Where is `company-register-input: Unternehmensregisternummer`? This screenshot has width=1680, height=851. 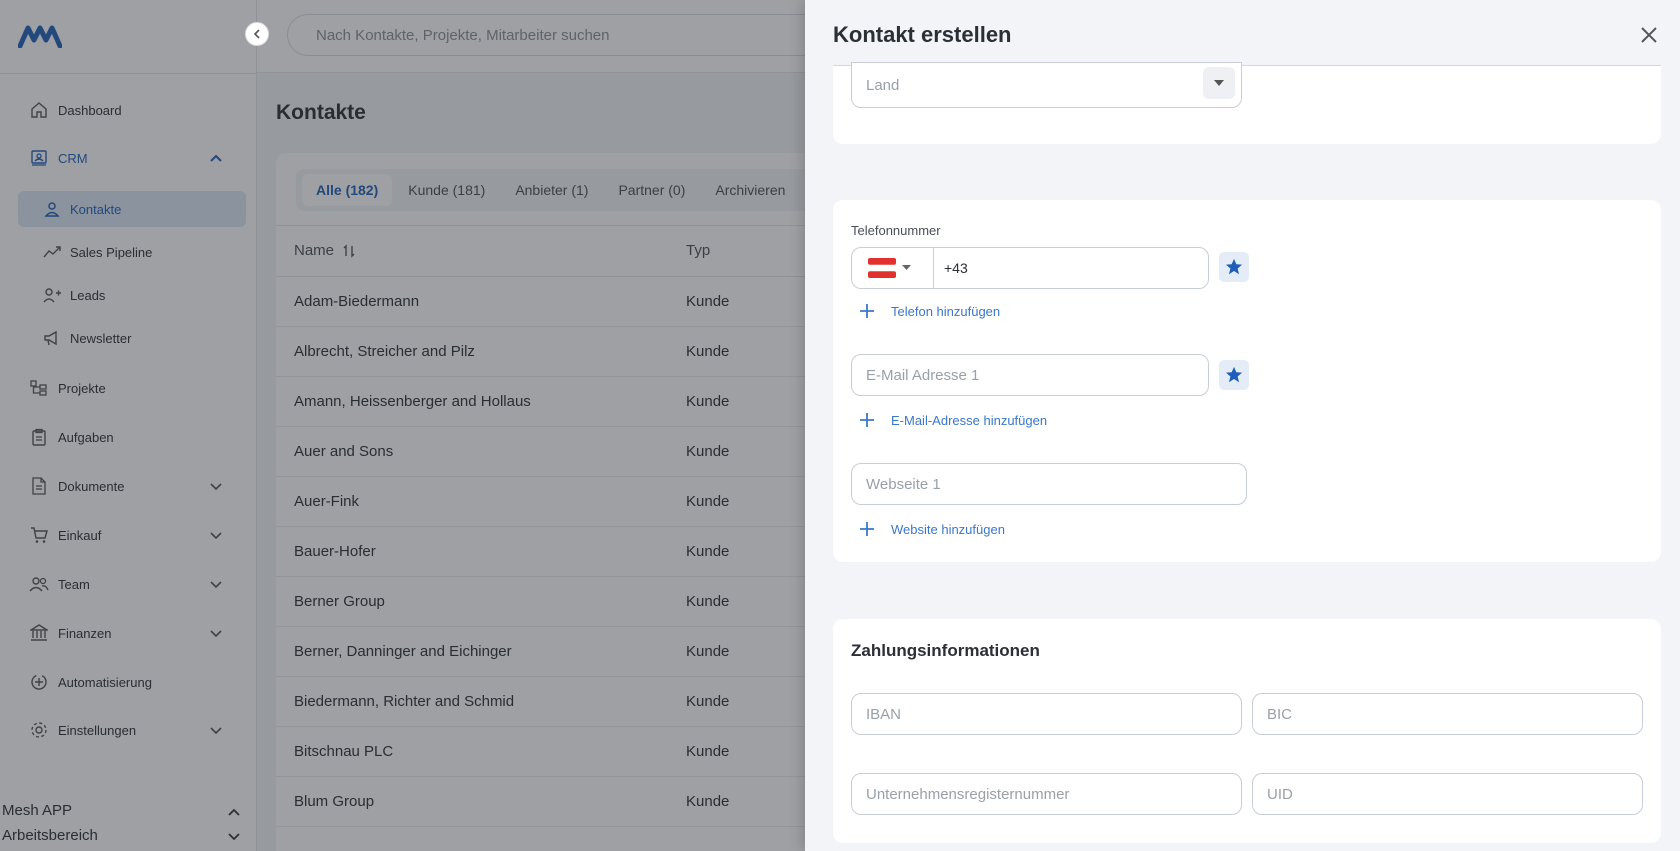 company-register-input: Unternehmensregisternummer is located at coordinates (1046, 794).